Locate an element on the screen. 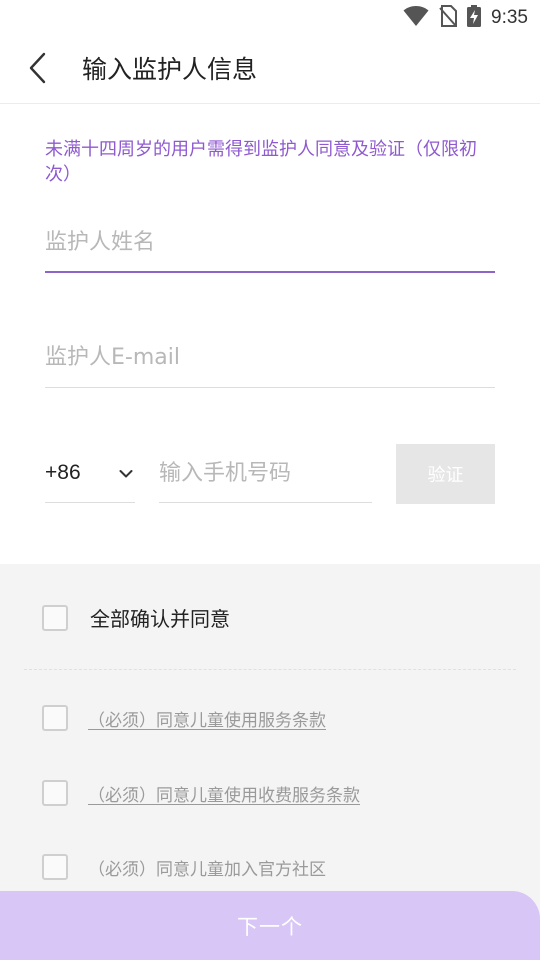 This screenshot has height=960, width=540. guardian-name-input is located at coordinates (270, 242).